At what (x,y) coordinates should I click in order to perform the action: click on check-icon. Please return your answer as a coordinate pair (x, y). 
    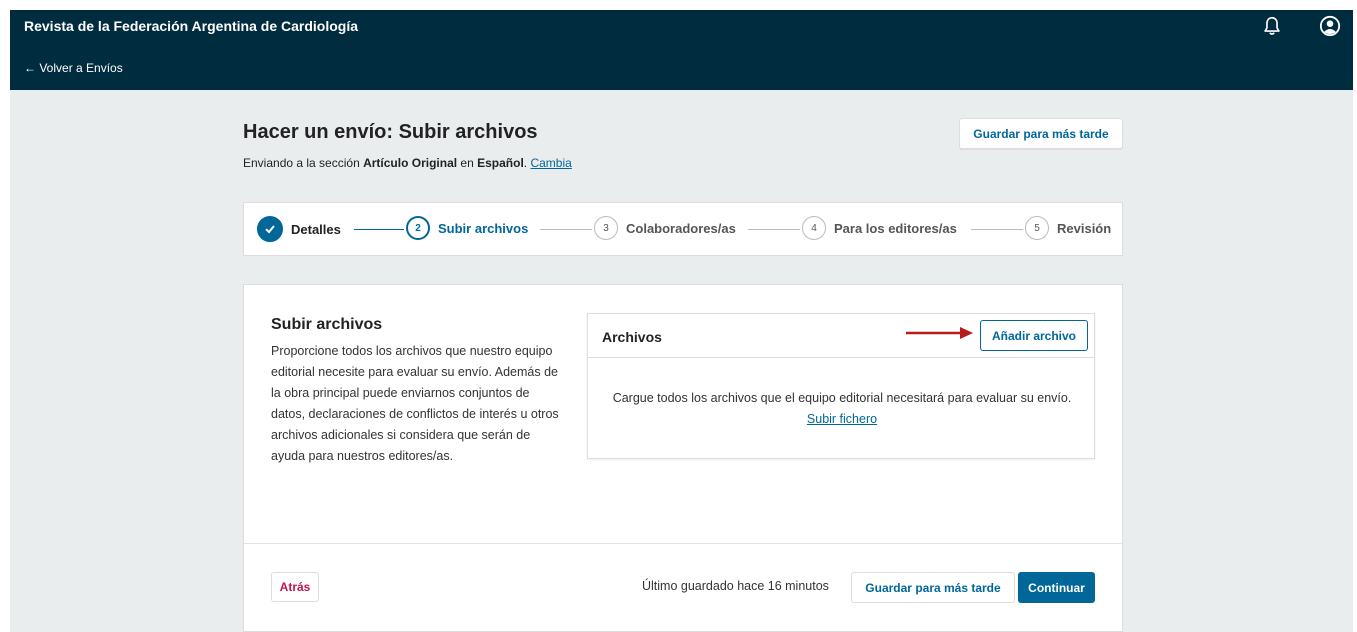
    Looking at the image, I should click on (270, 229).